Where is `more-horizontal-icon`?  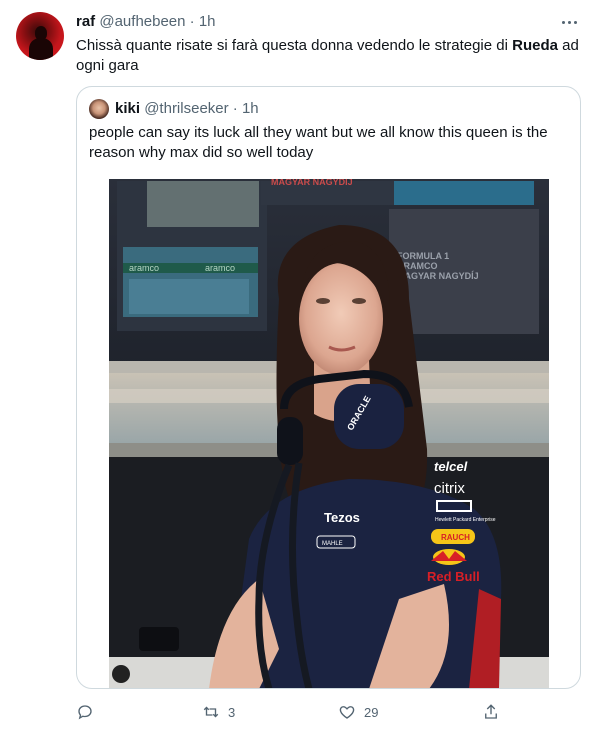
more-horizontal-icon is located at coordinates (570, 22).